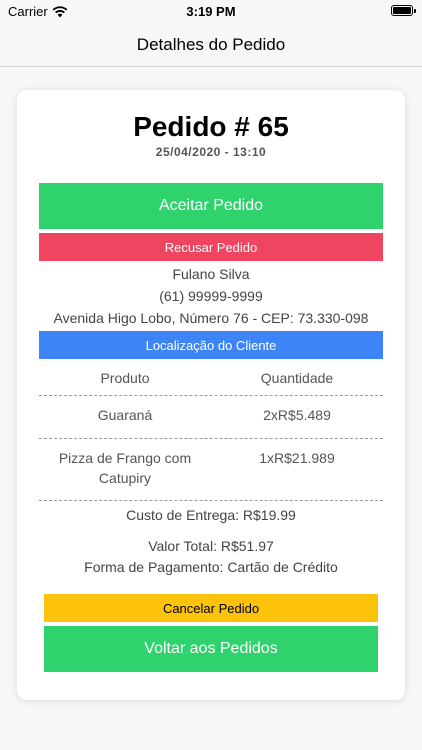 This screenshot has height=750, width=422. What do you see at coordinates (211, 296) in the screenshot?
I see `customer-phone: (61) 99999-9999` at bounding box center [211, 296].